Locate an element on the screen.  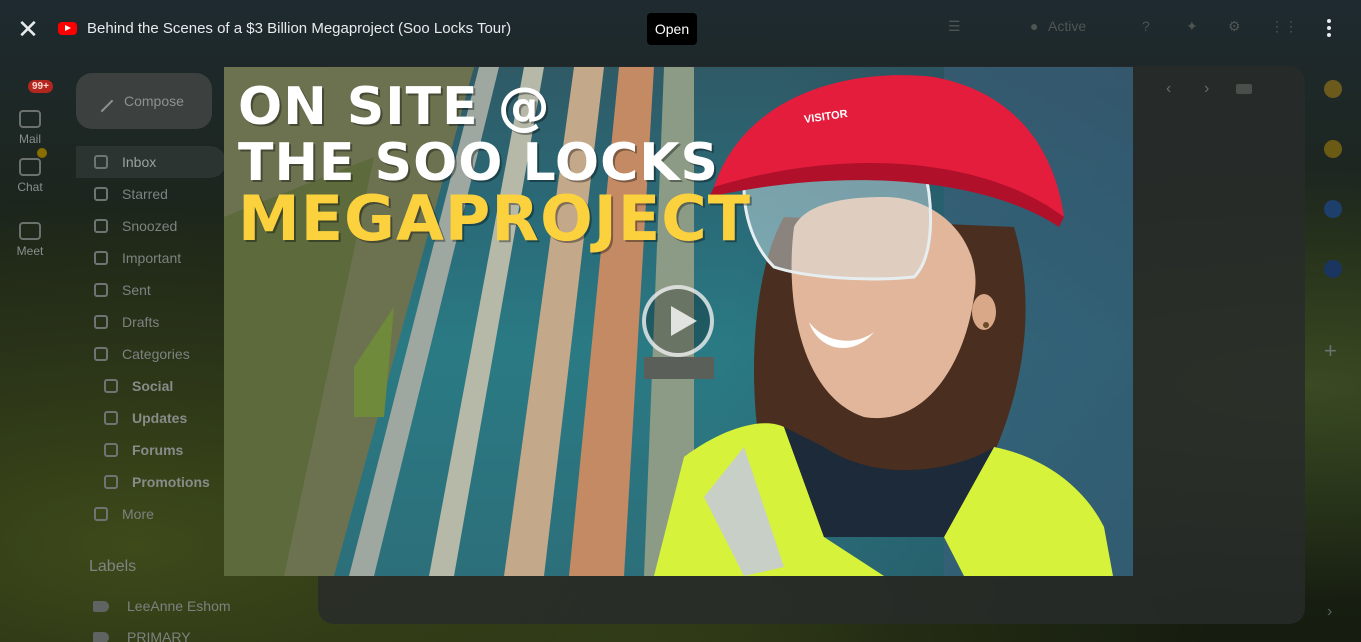
nav-important: Important is located at coordinates (151, 258).